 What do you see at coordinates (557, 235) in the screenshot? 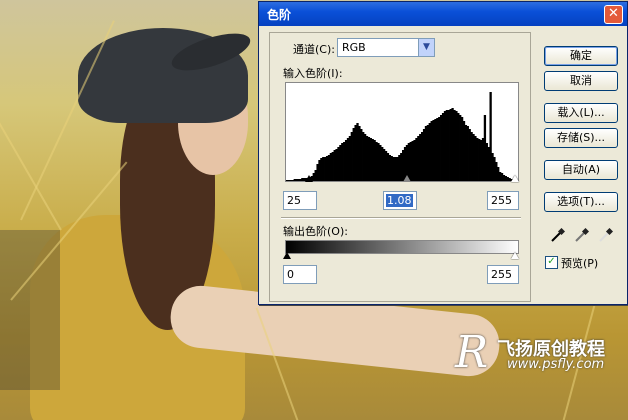
I see `black-eyedropper-icon` at bounding box center [557, 235].